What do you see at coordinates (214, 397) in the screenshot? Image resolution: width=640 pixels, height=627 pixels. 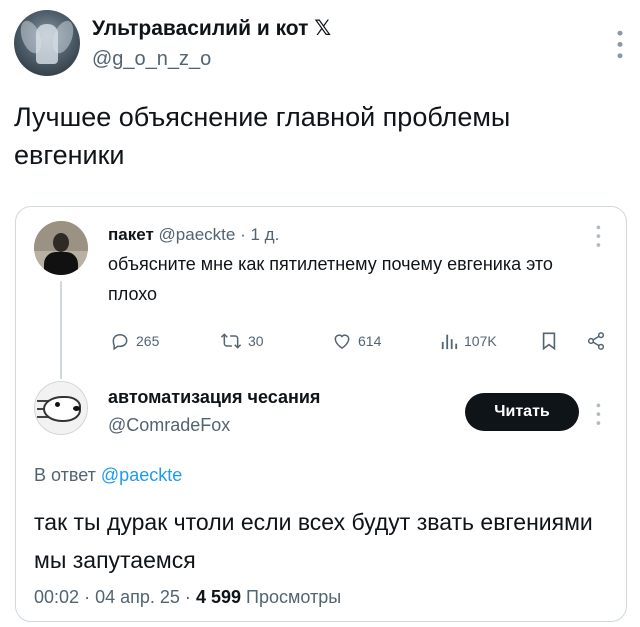 I see `reply-author-name: автоматизация чесания` at bounding box center [214, 397].